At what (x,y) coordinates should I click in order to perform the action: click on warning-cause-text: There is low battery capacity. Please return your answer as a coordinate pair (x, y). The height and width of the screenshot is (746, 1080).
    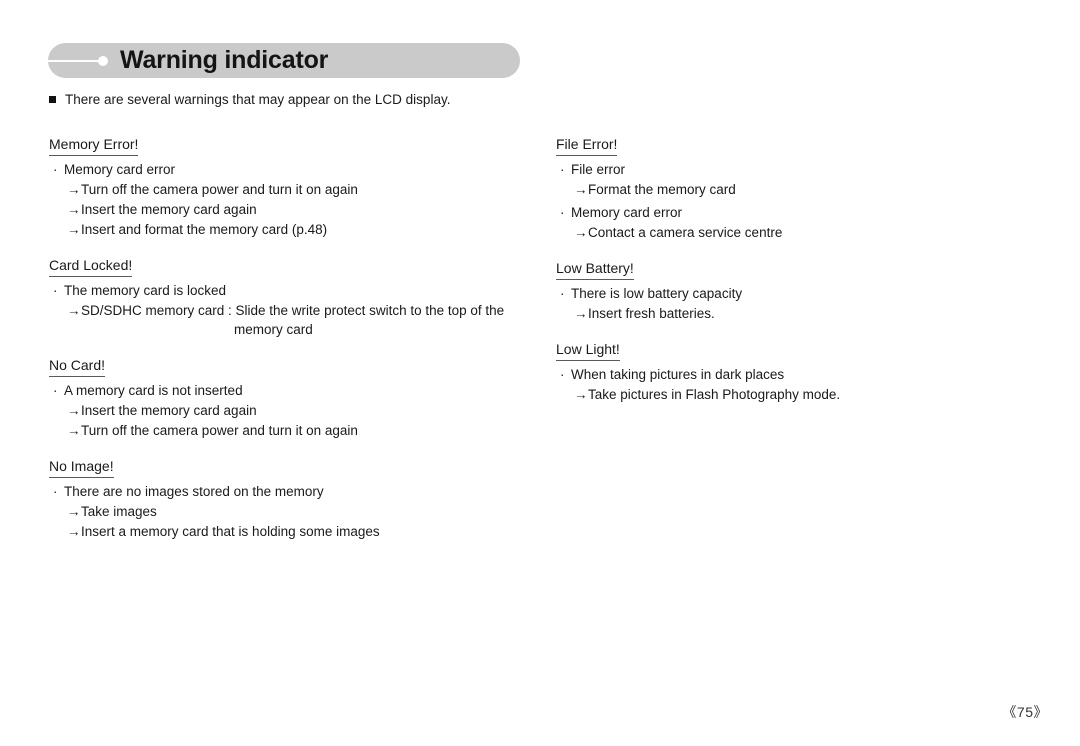
    Looking at the image, I should click on (657, 293).